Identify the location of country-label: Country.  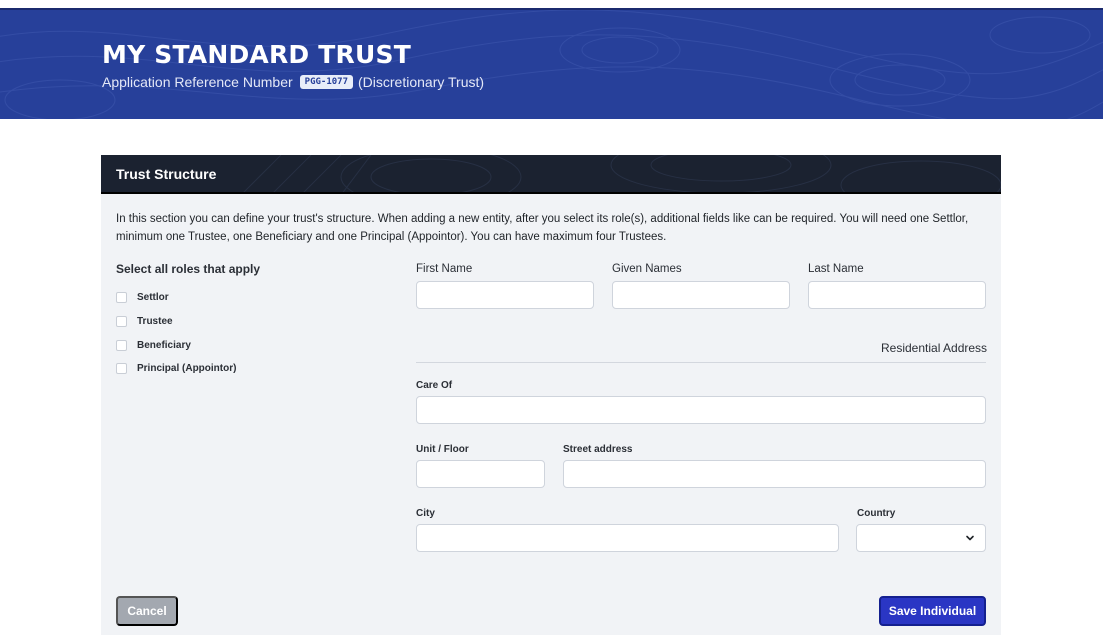
(876, 513).